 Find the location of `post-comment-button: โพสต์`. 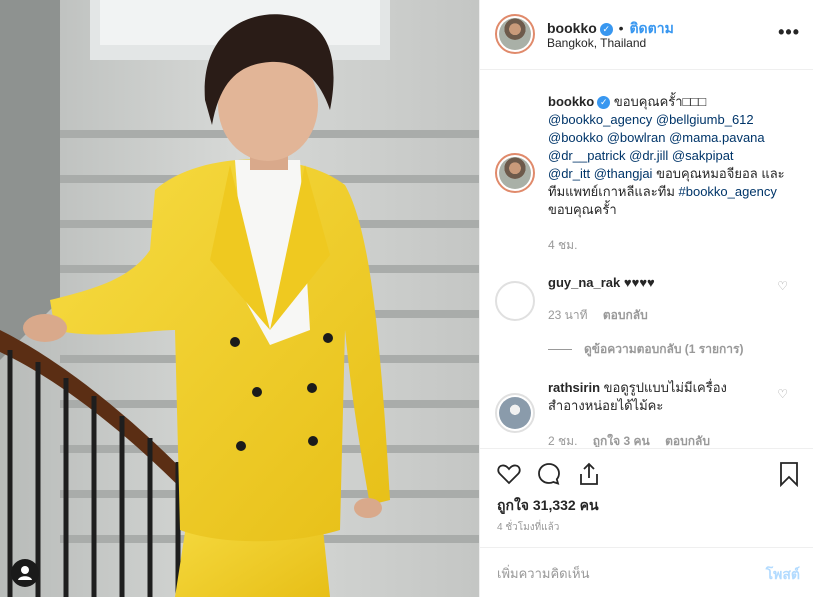

post-comment-button: โพสต์ is located at coordinates (783, 575).